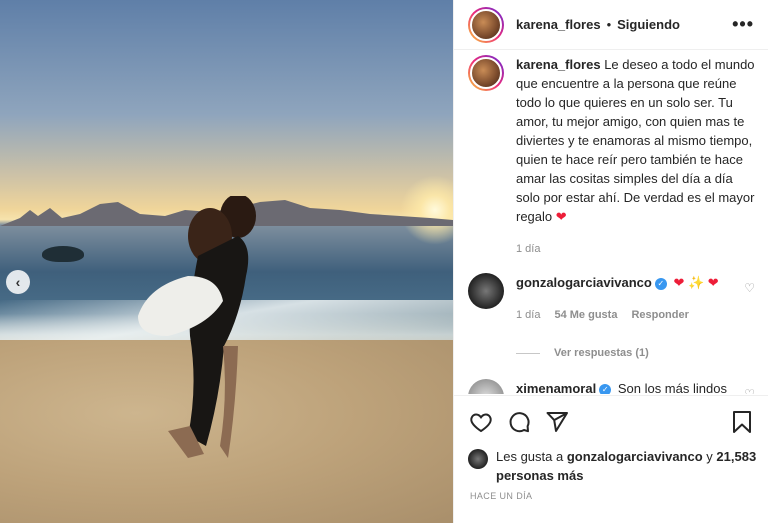  I want to click on action-bar, so click(611, 421).